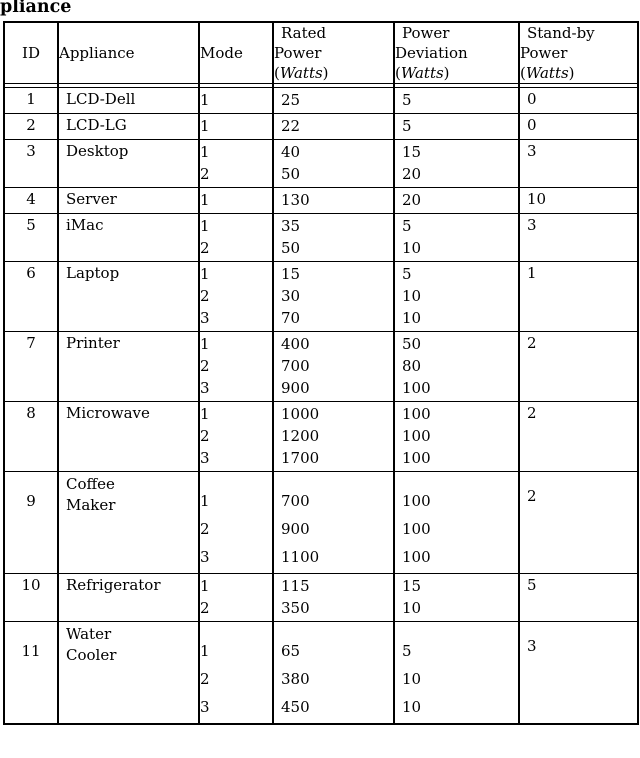 This screenshot has height=758, width=640. What do you see at coordinates (128, 494) in the screenshot?
I see `value-appliance: Coffee Maker` at bounding box center [128, 494].